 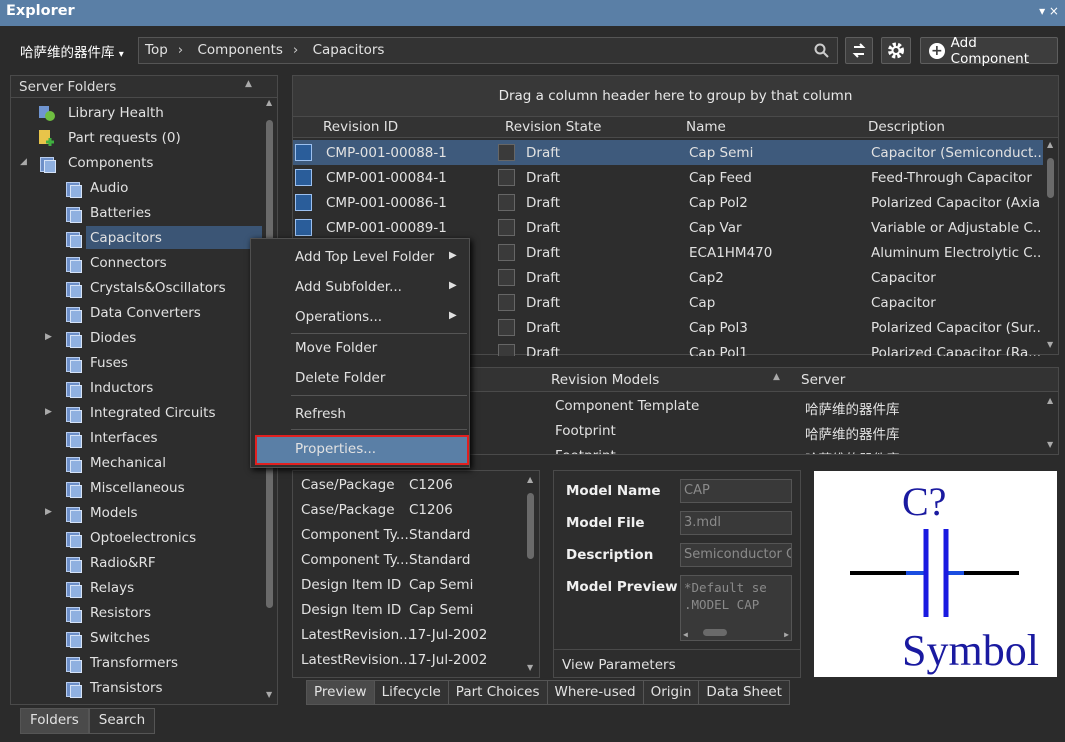 I want to click on scroll-left-icon: ◀, so click(x=685, y=634).